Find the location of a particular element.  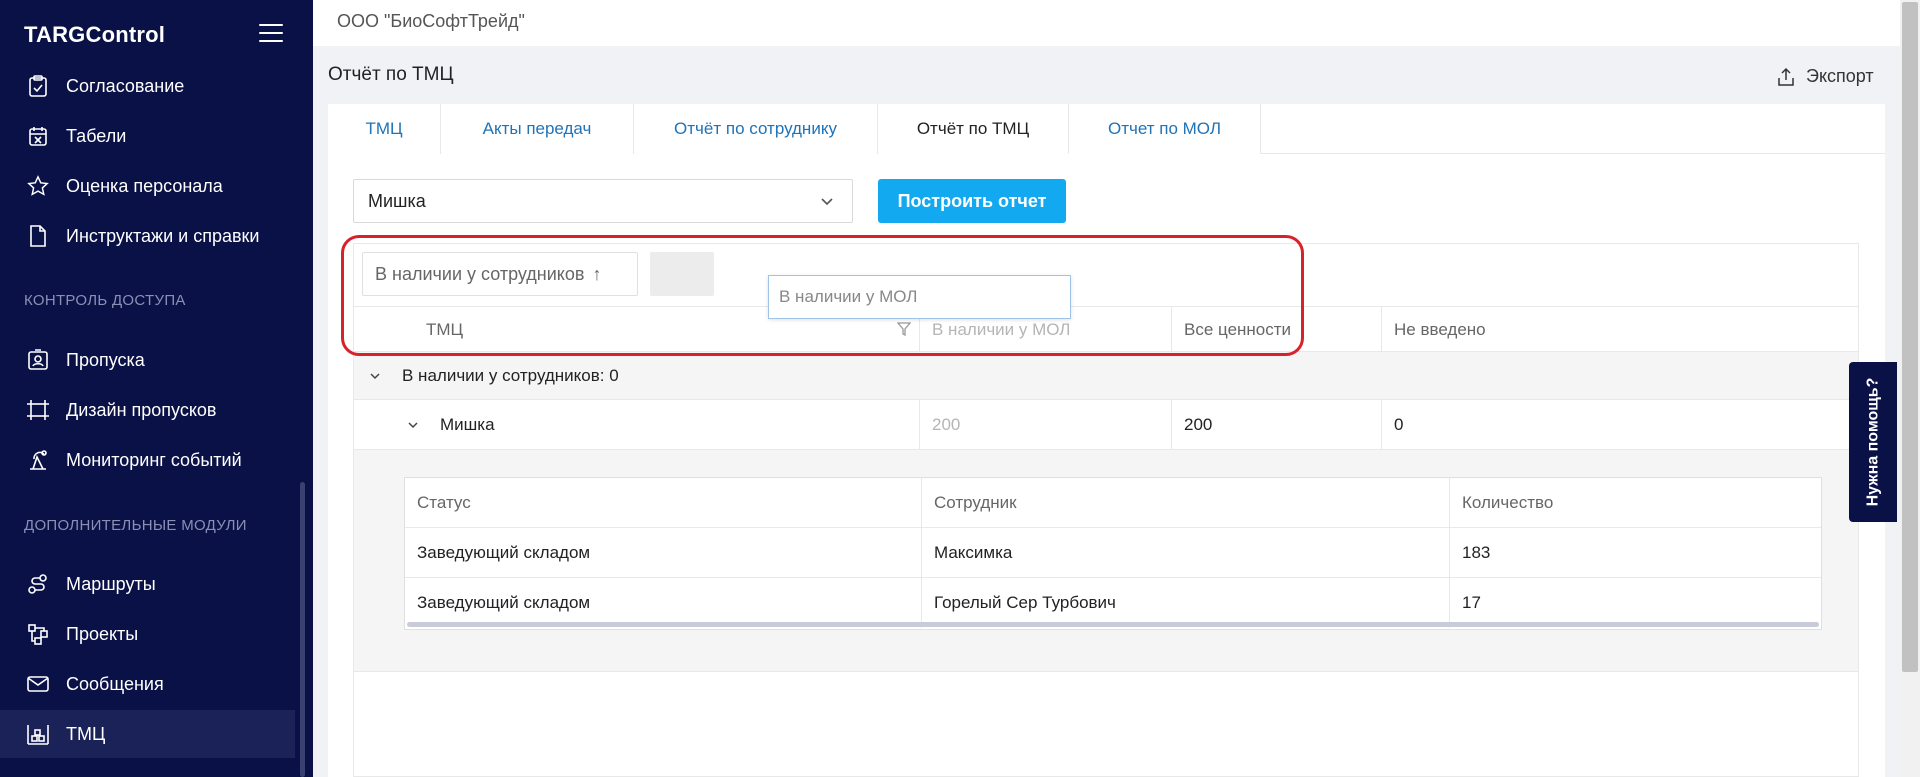

sidebar-item-pass-design: Дизайн пропусков is located at coordinates (147, 410).